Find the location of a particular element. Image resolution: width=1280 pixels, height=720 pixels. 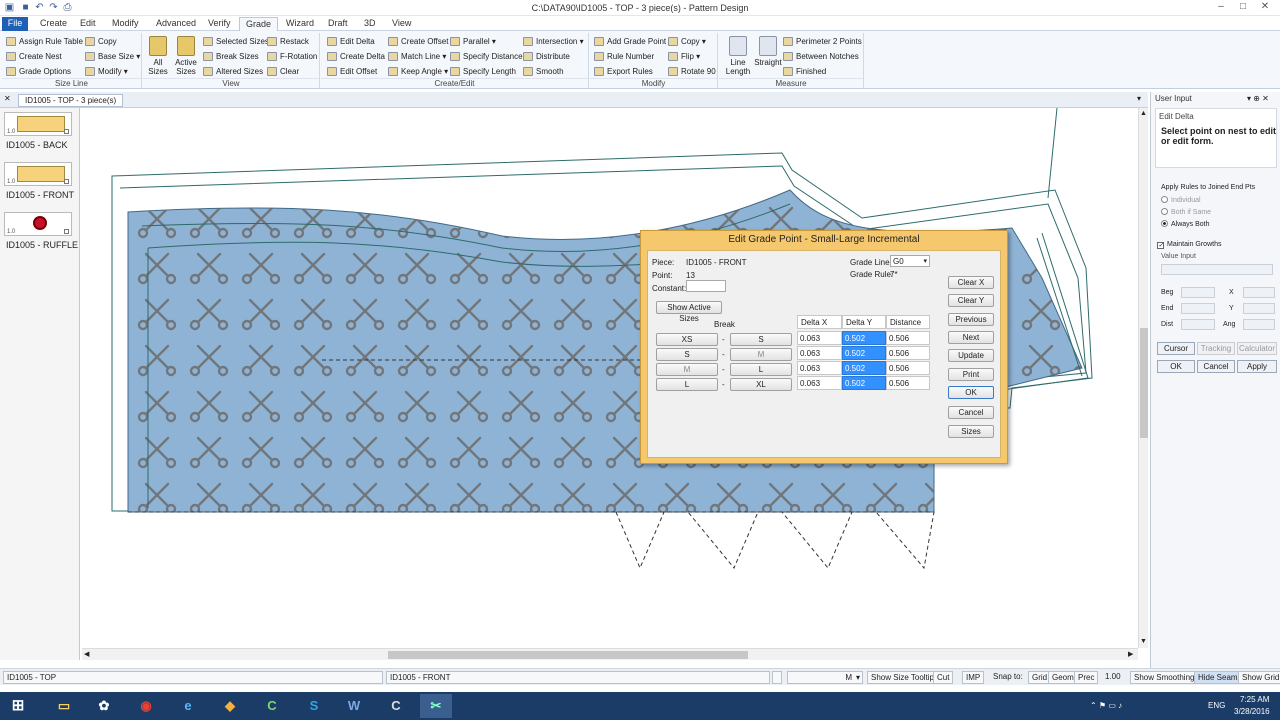

cursor-button: Cursor is located at coordinates (1176, 348).